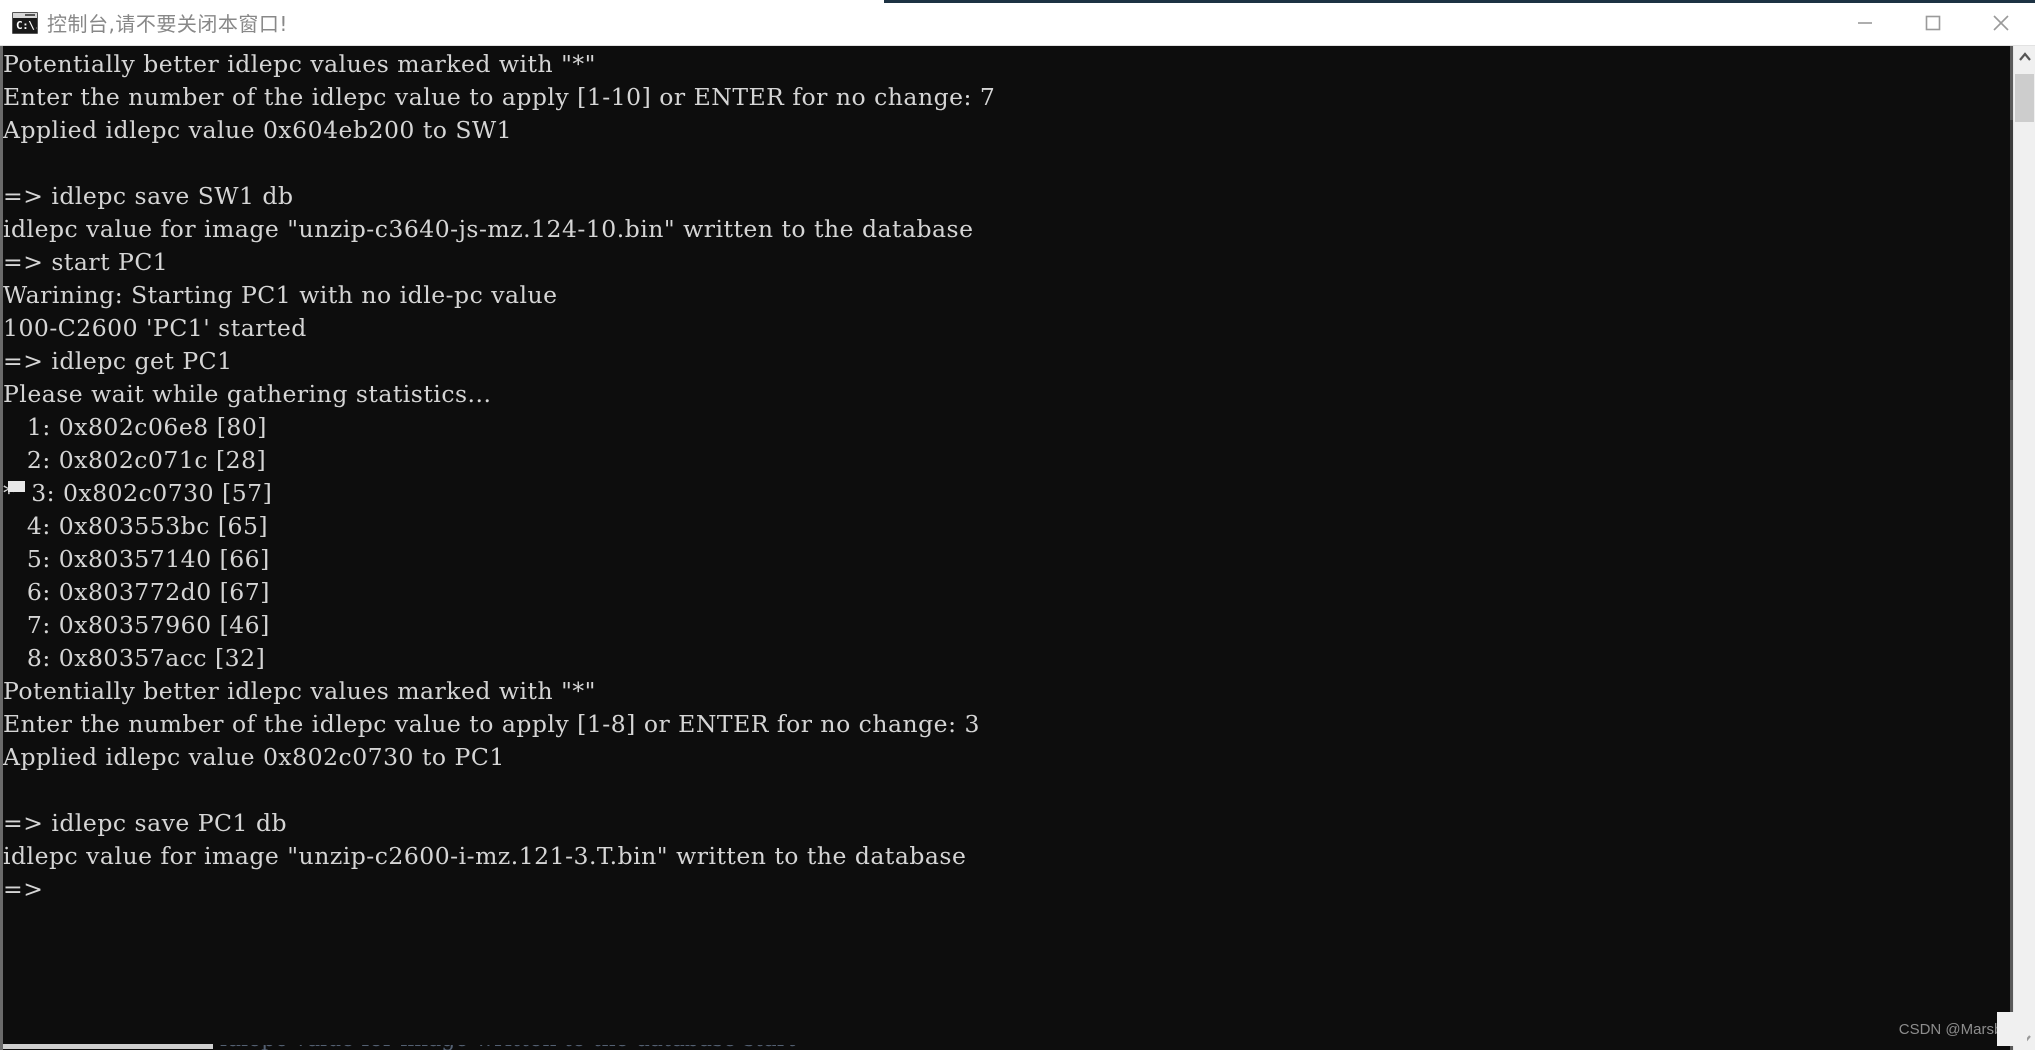  Describe the element at coordinates (86, 262) in the screenshot. I see `terminal-line: => start PC1` at that location.